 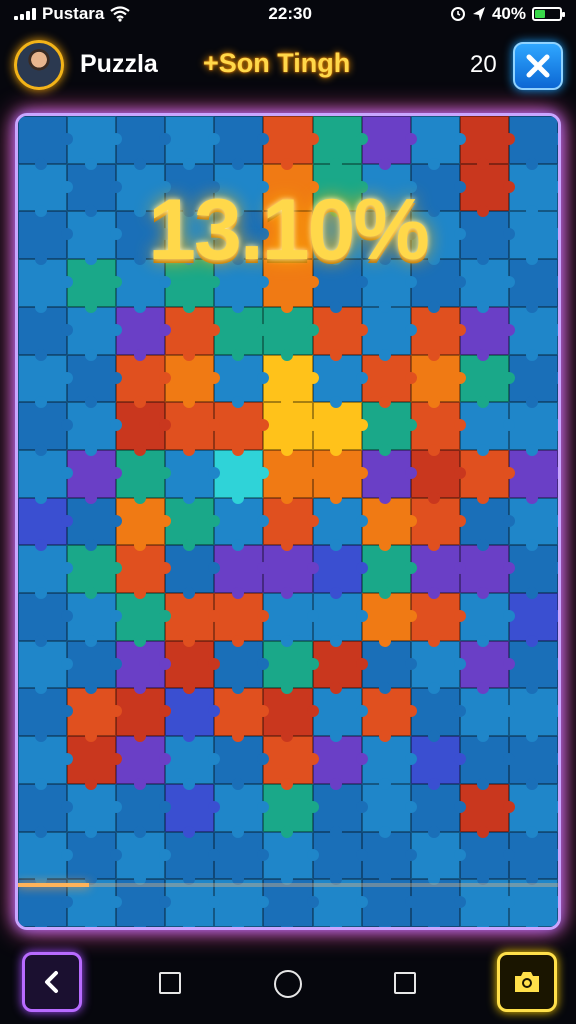 What do you see at coordinates (405, 983) in the screenshot?
I see `overview-square-icon` at bounding box center [405, 983].